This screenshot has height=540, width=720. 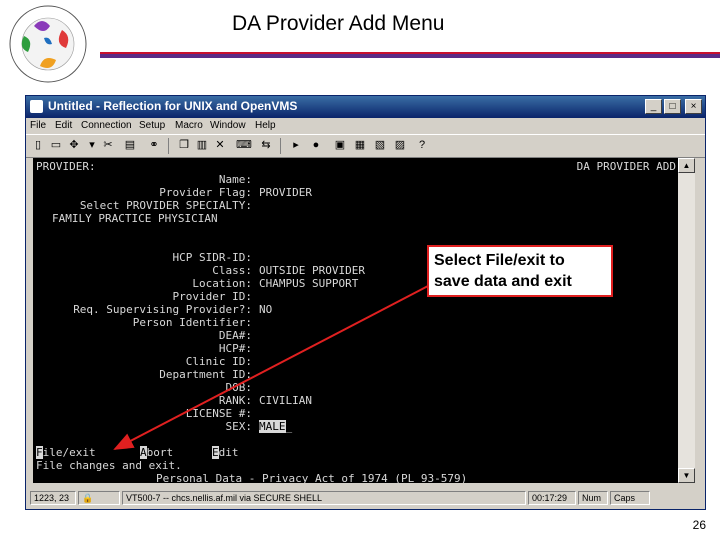 I want to click on sex-input: MALE, so click(x=272, y=426).